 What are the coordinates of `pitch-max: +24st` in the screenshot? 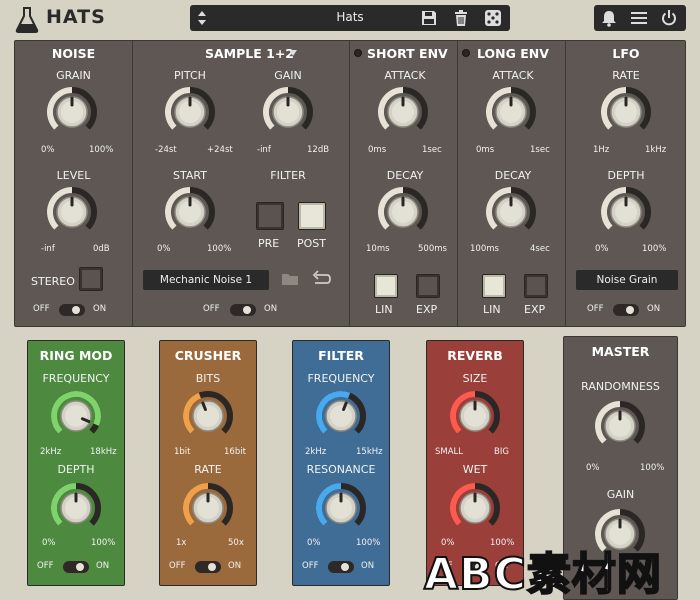 It's located at (220, 150).